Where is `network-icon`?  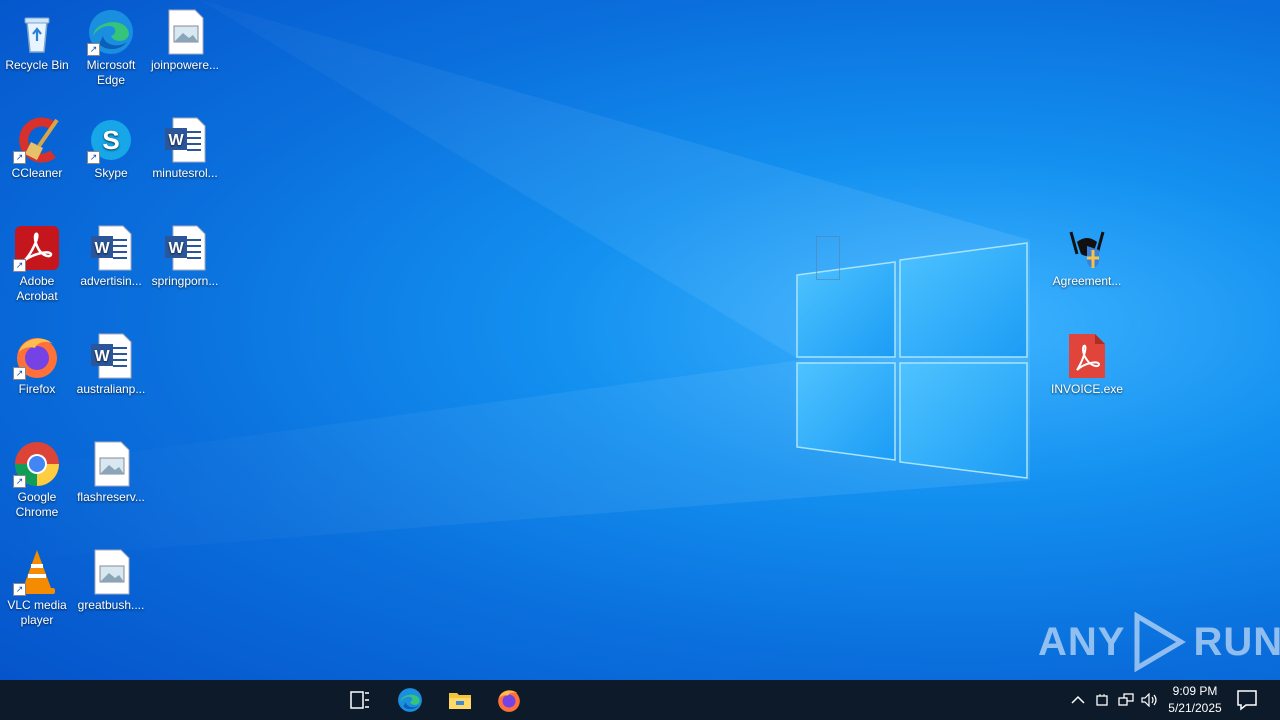
network-icon is located at coordinates (1126, 700).